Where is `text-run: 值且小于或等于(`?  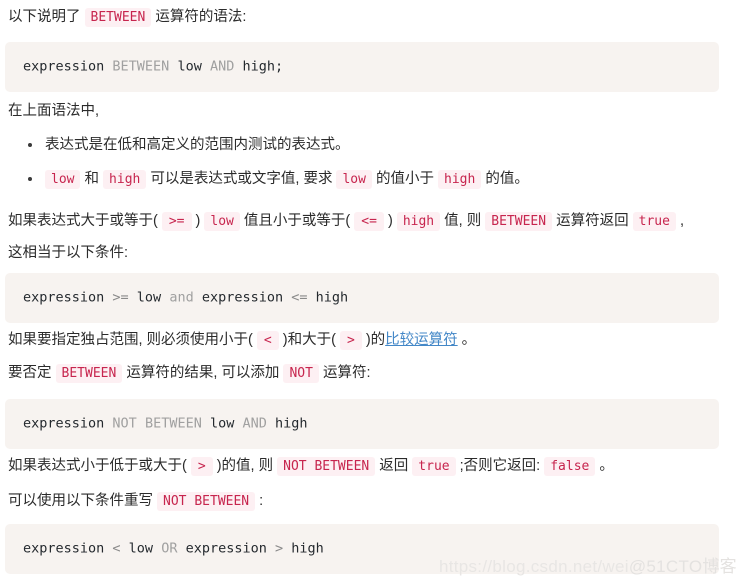
text-run: 值且小于或等于( is located at coordinates (297, 221).